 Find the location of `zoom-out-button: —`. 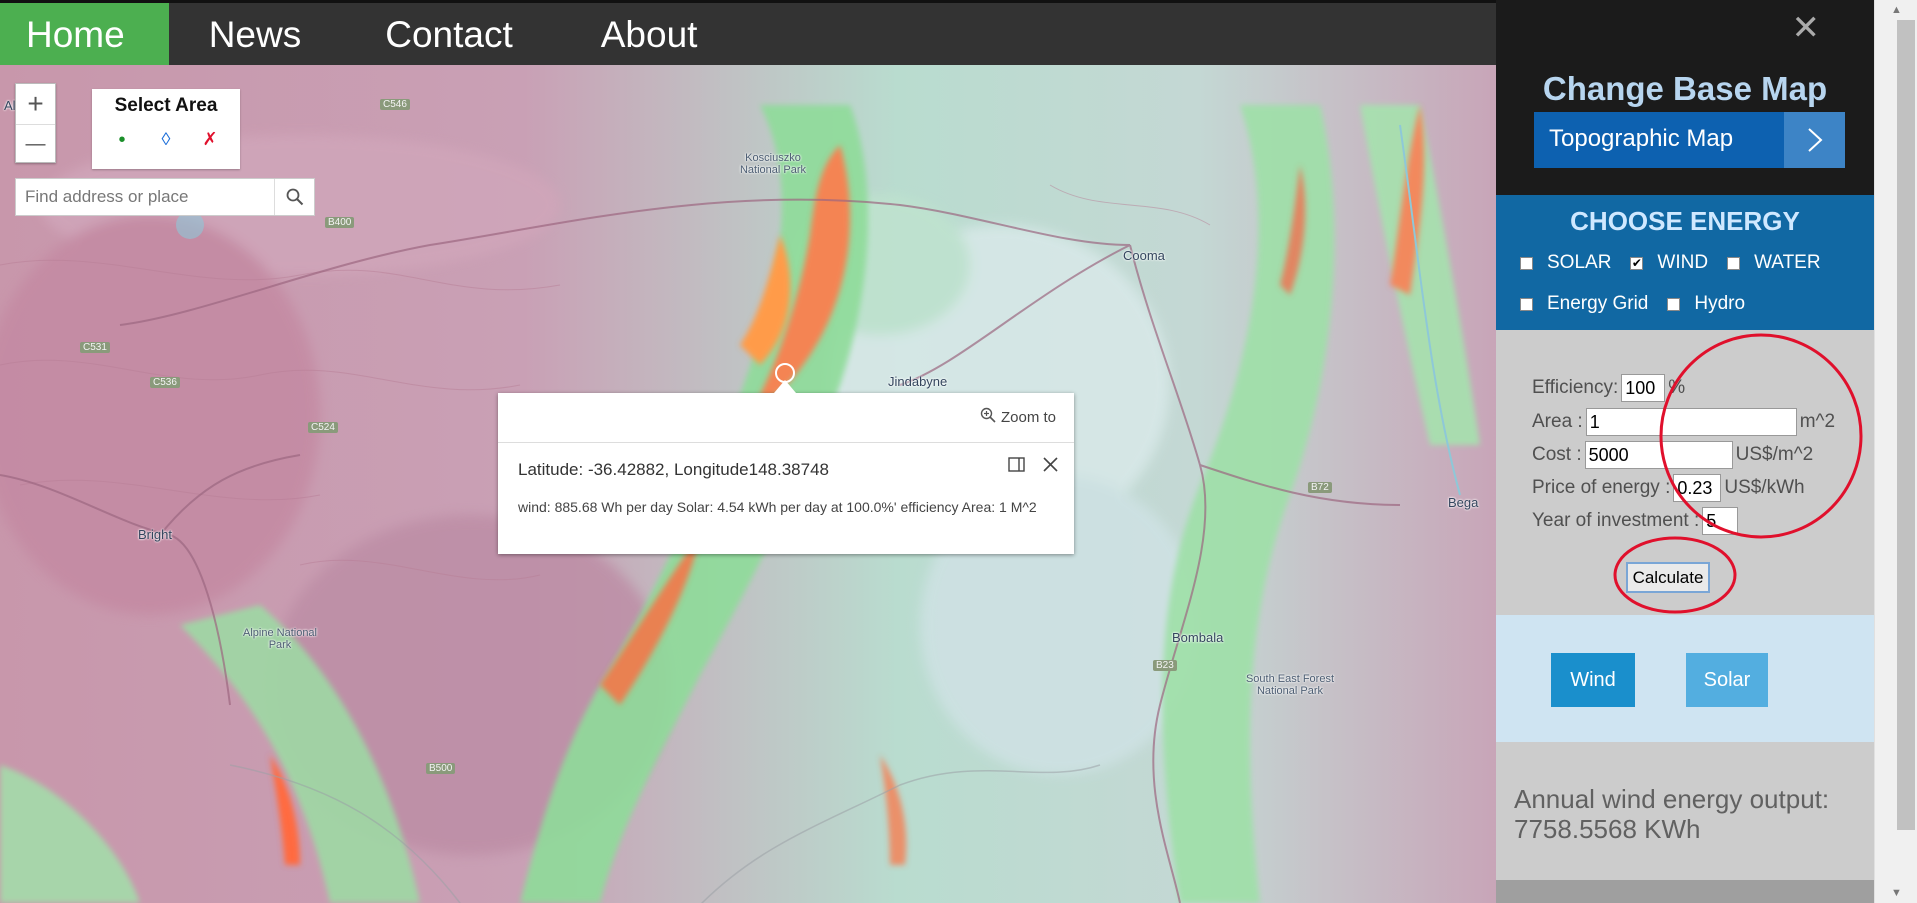

zoom-out-button: — is located at coordinates (35, 144).